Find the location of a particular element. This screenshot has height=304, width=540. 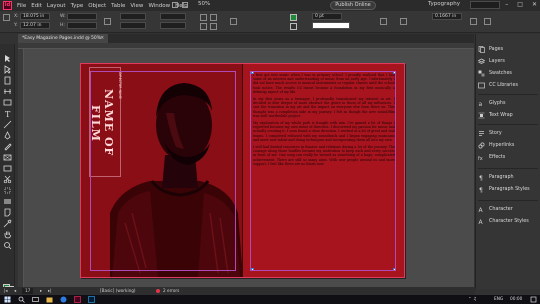

shear-field is located at coordinates (173, 25).